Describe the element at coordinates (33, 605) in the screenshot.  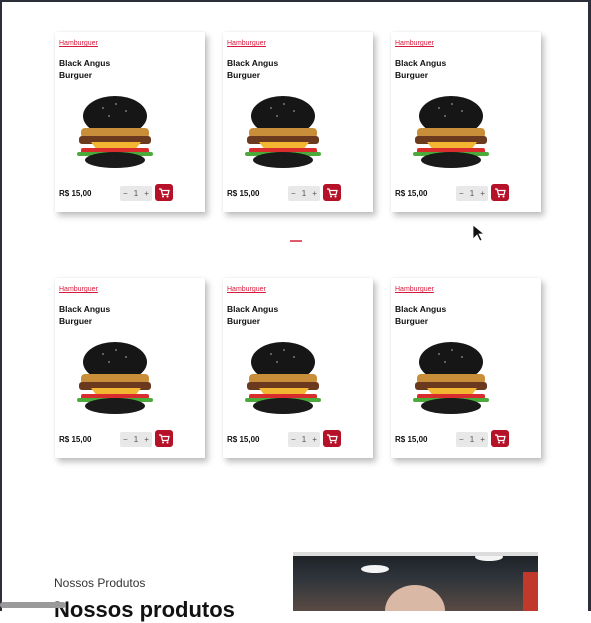
I see `horizontal-scrollbar` at that location.